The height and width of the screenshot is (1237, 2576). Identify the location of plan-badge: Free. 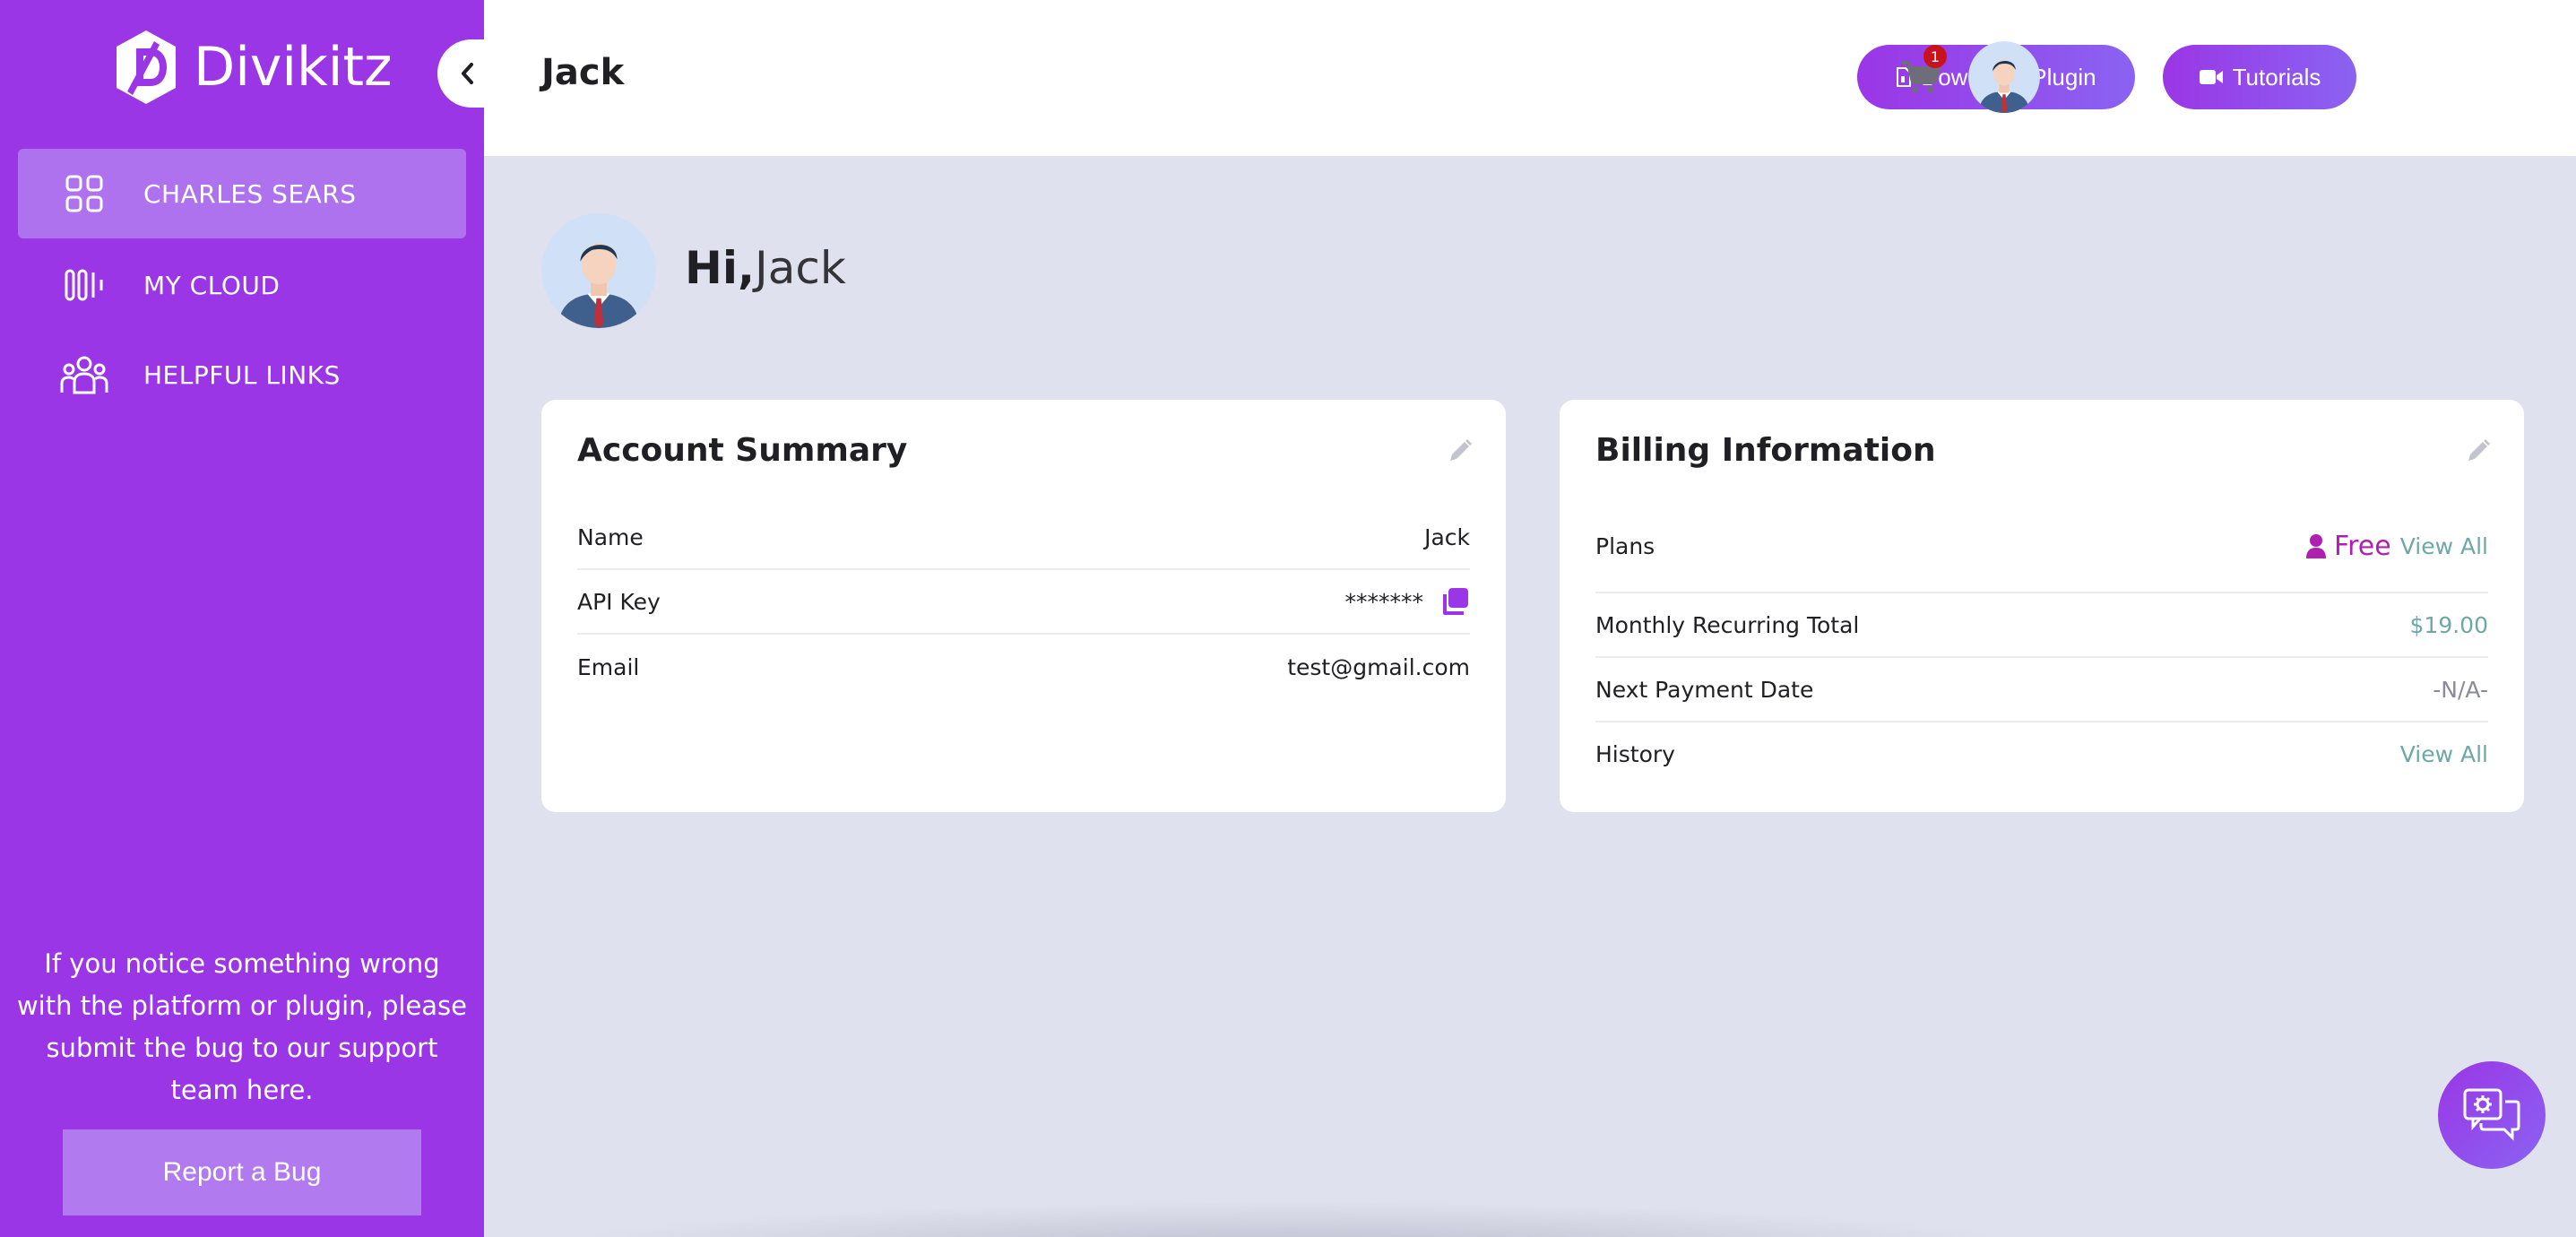
(2348, 546).